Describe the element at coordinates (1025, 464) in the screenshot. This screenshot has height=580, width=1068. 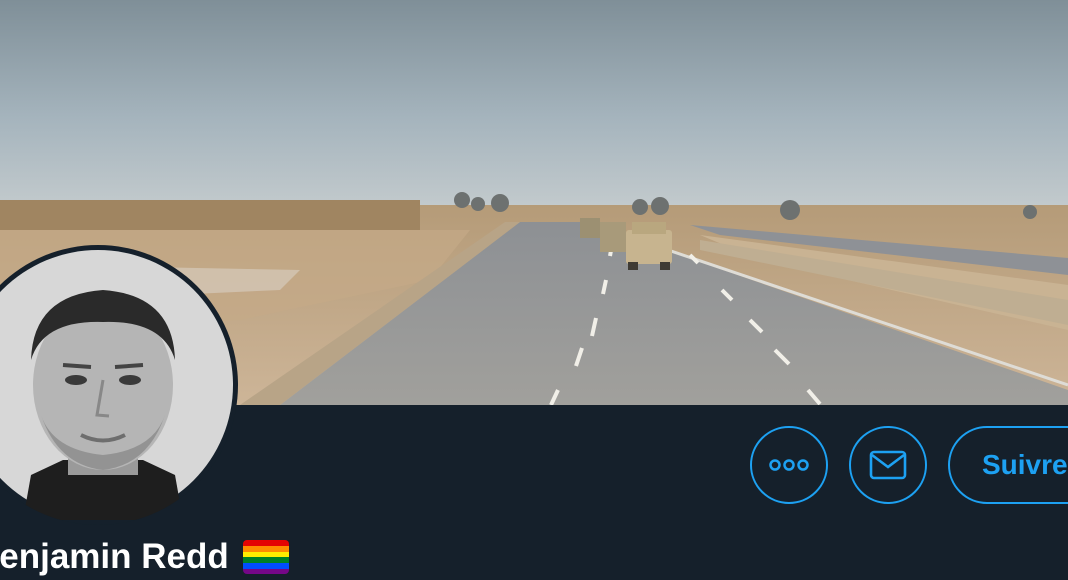
I see `follow-button-label: Suivre` at that location.